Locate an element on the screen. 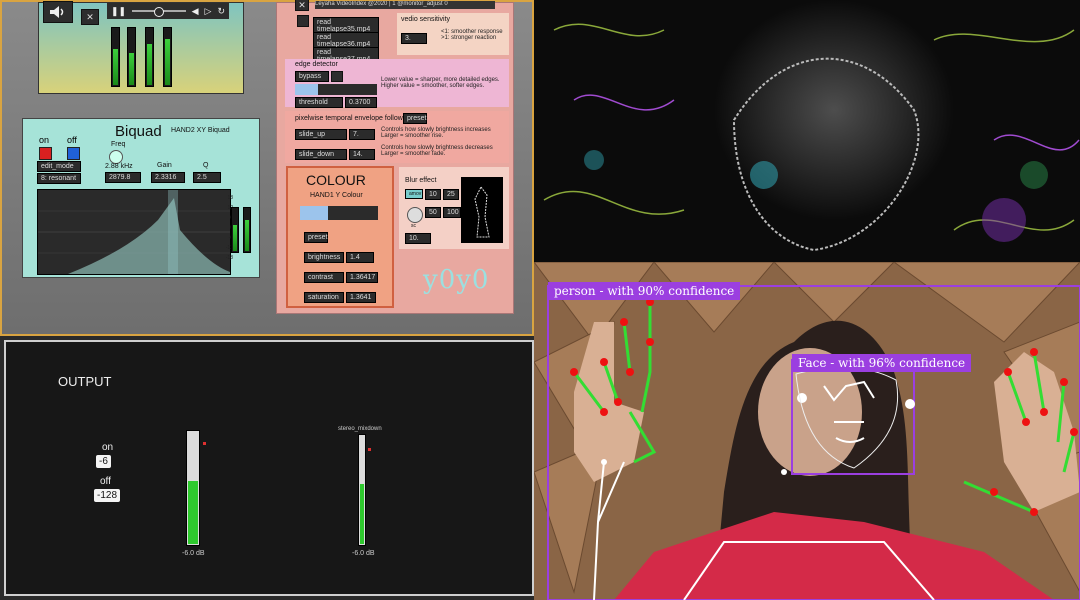 The width and height of the screenshot is (1080, 600). forward-icon: ▷ is located at coordinates (208, 11).